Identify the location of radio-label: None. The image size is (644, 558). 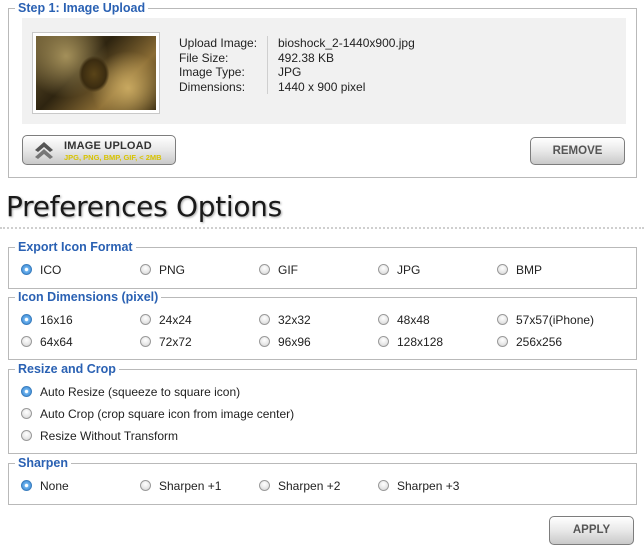
(54, 486).